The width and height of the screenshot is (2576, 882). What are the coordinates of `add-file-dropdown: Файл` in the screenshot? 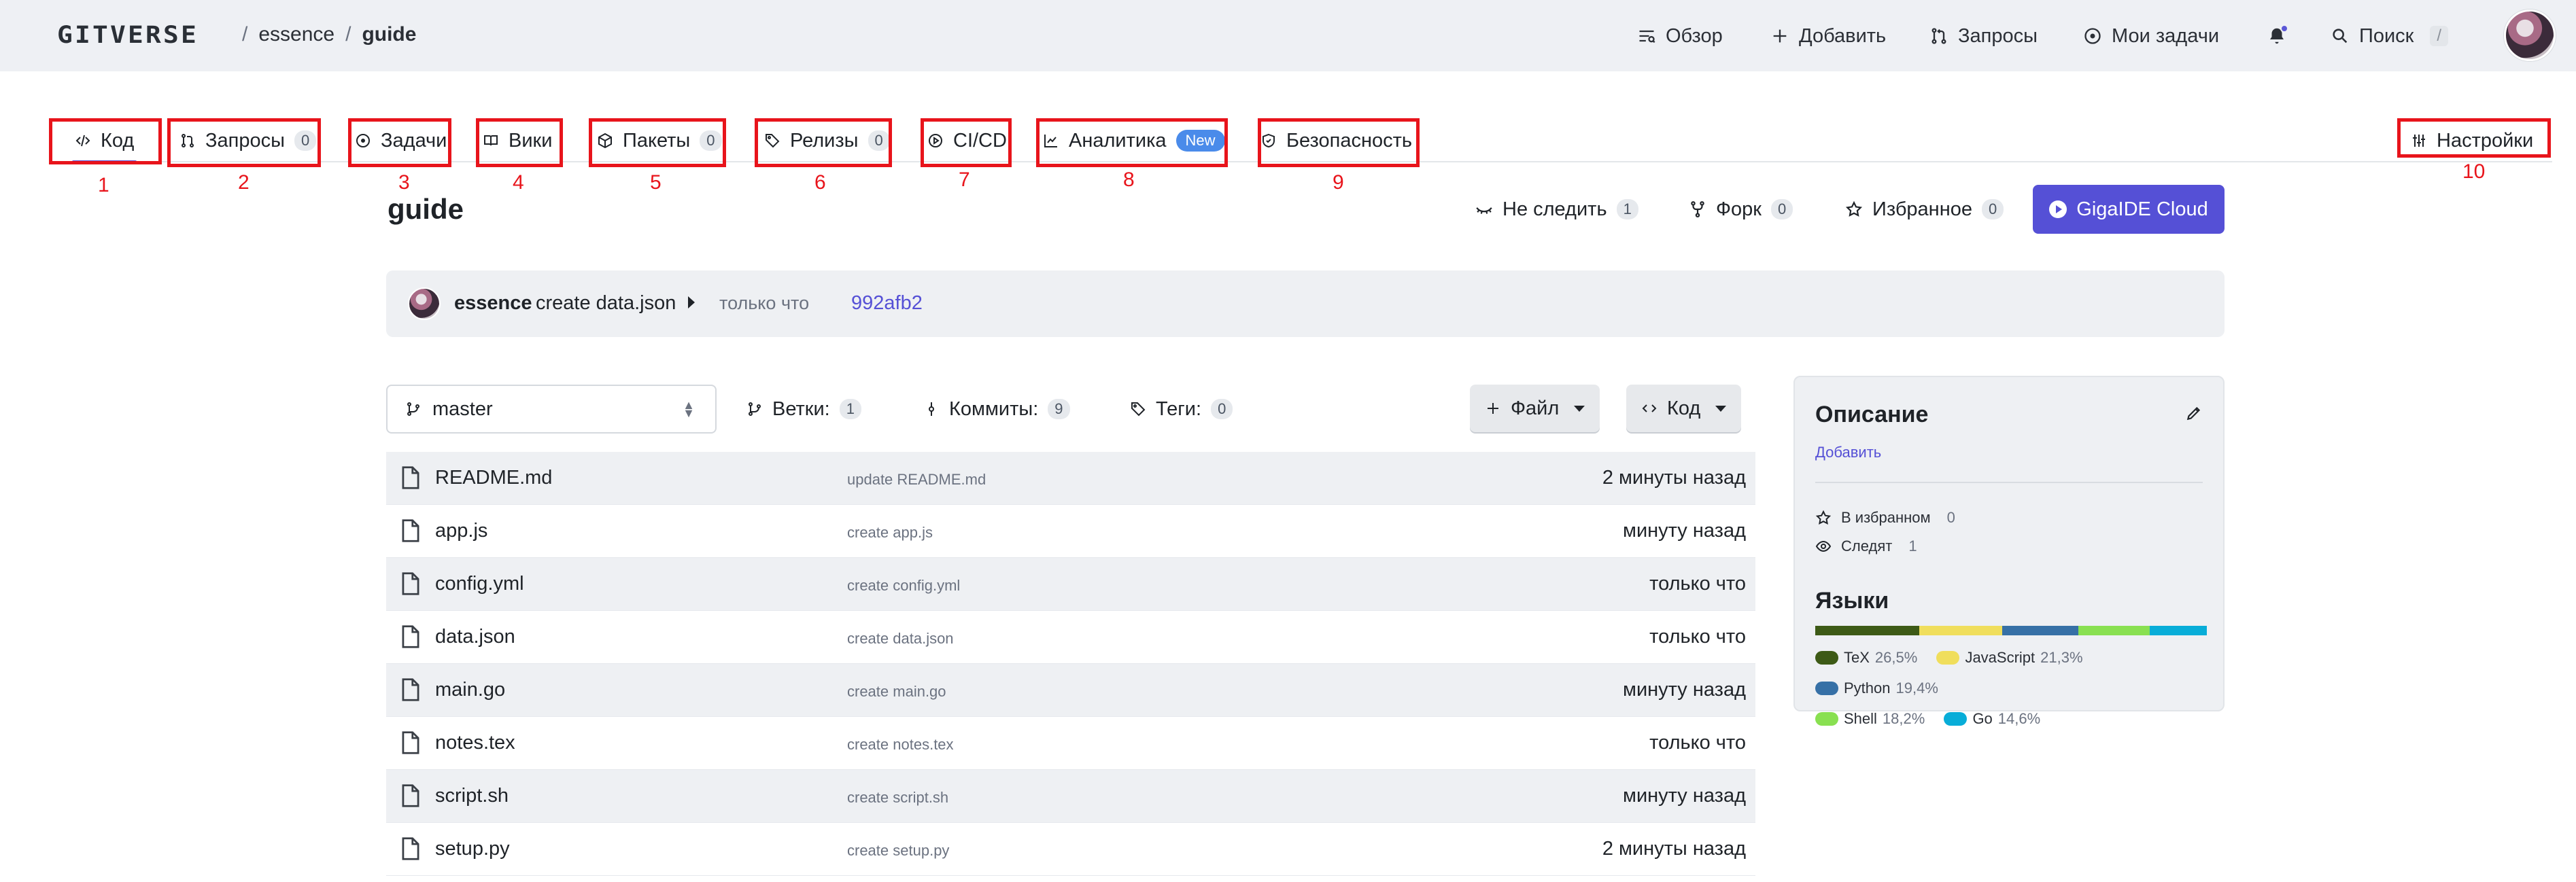 It's located at (1535, 408).